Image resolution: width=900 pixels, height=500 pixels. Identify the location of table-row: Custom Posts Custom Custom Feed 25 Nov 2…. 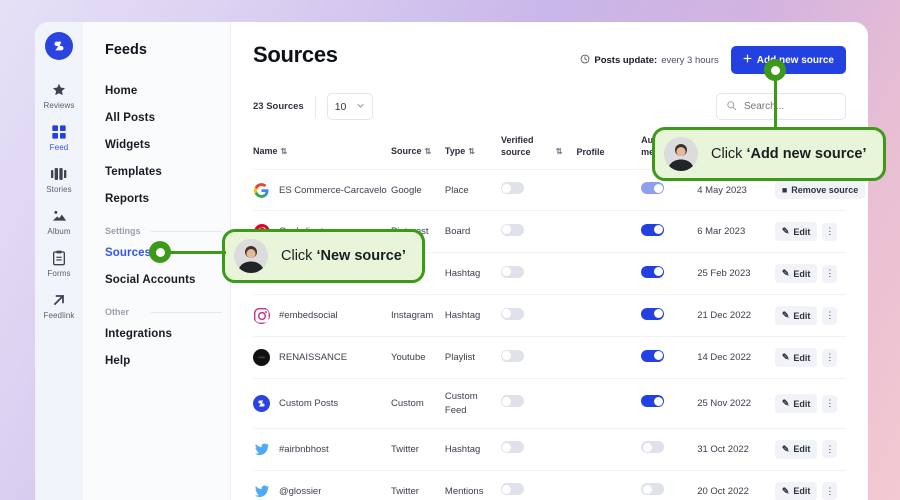
(549, 403).